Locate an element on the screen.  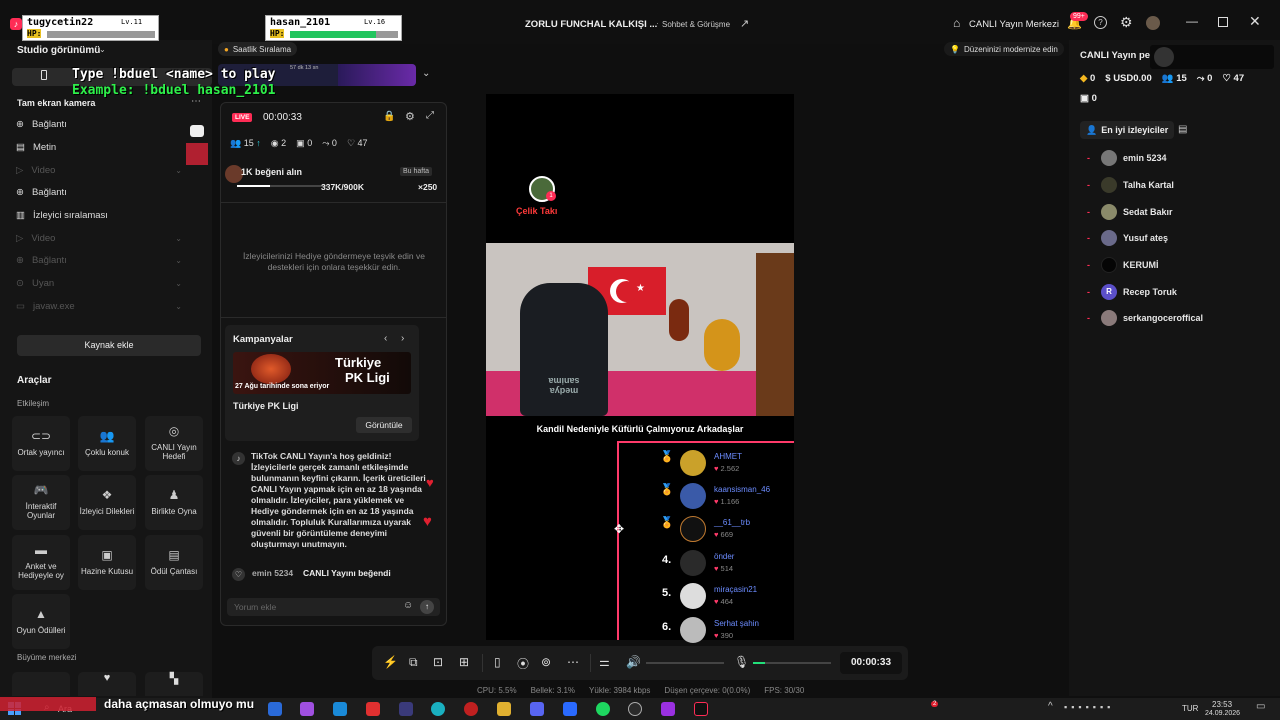
add-source-button: Kaynak ekle is located at coordinates (109, 345).